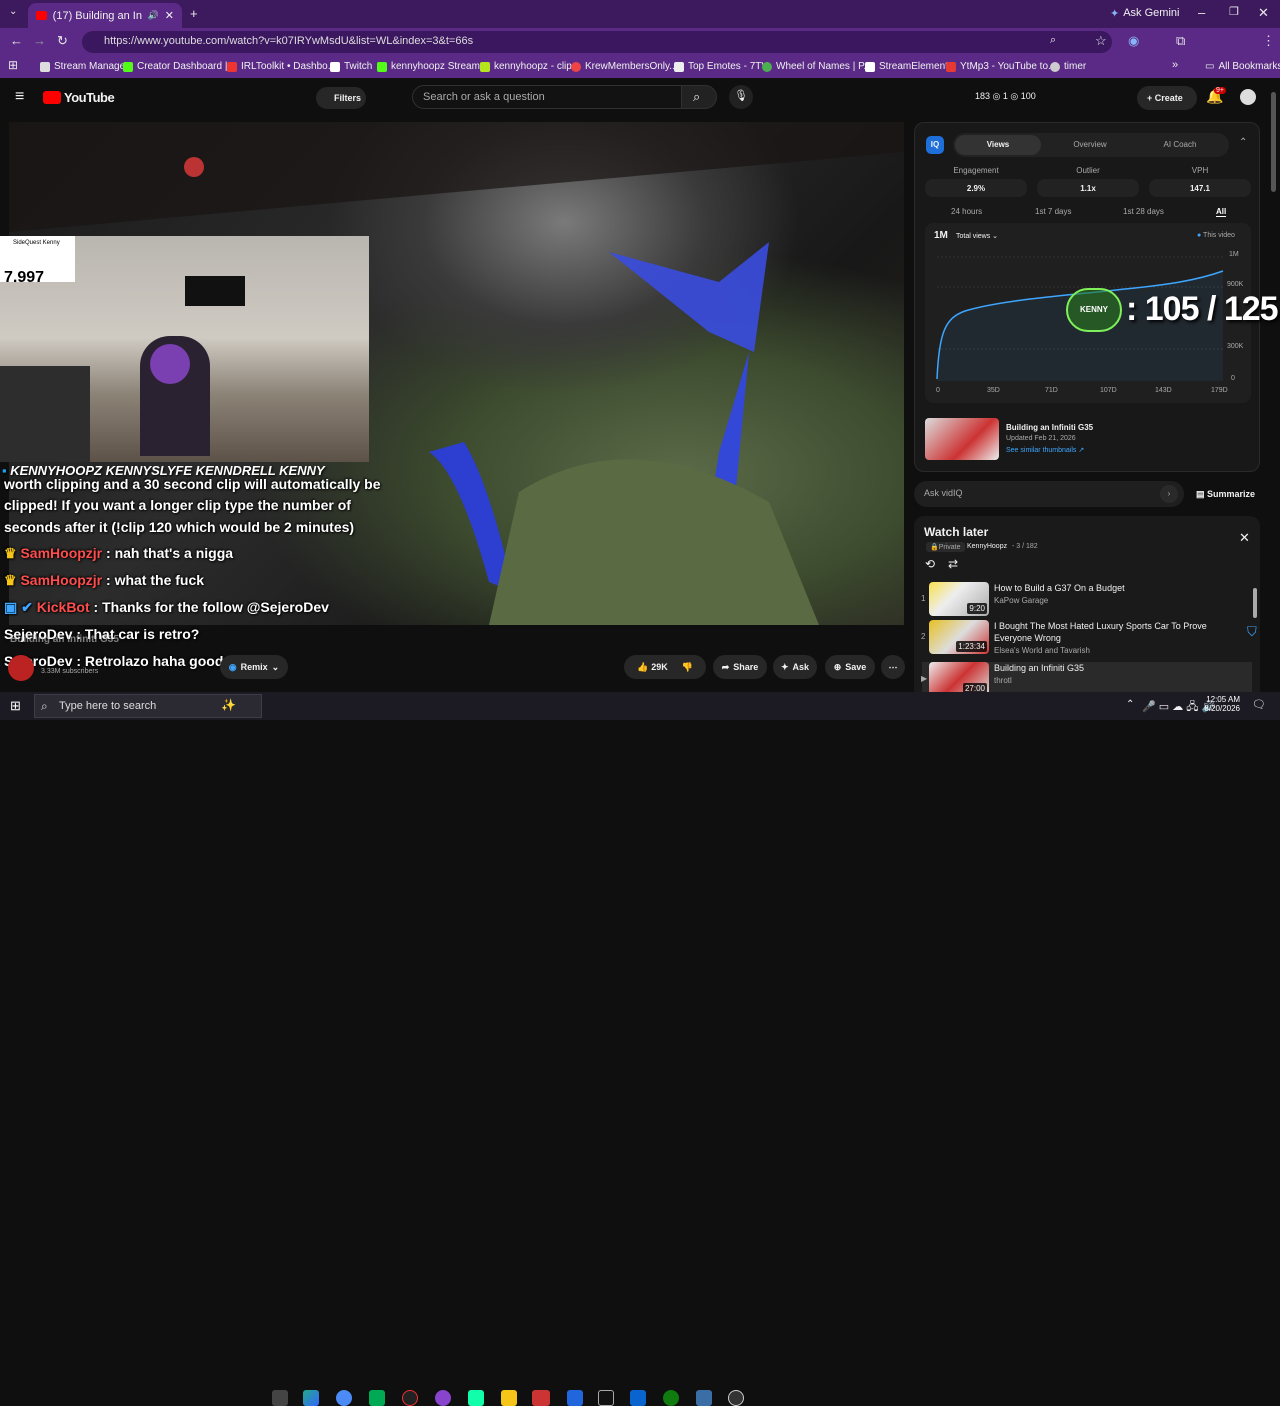 This screenshot has height=1406, width=1280. I want to click on search-input: Search or ask a question, so click(547, 97).